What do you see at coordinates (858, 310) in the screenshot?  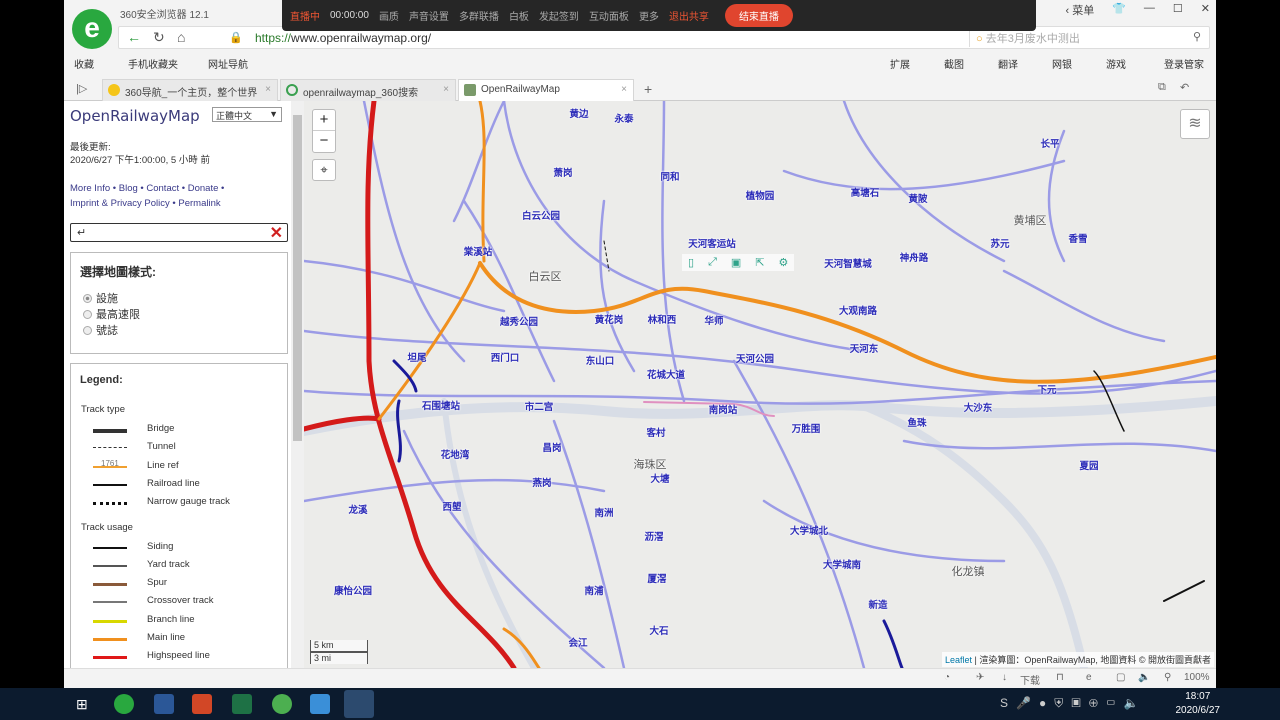 I see `map-station-label: 大观南路` at bounding box center [858, 310].